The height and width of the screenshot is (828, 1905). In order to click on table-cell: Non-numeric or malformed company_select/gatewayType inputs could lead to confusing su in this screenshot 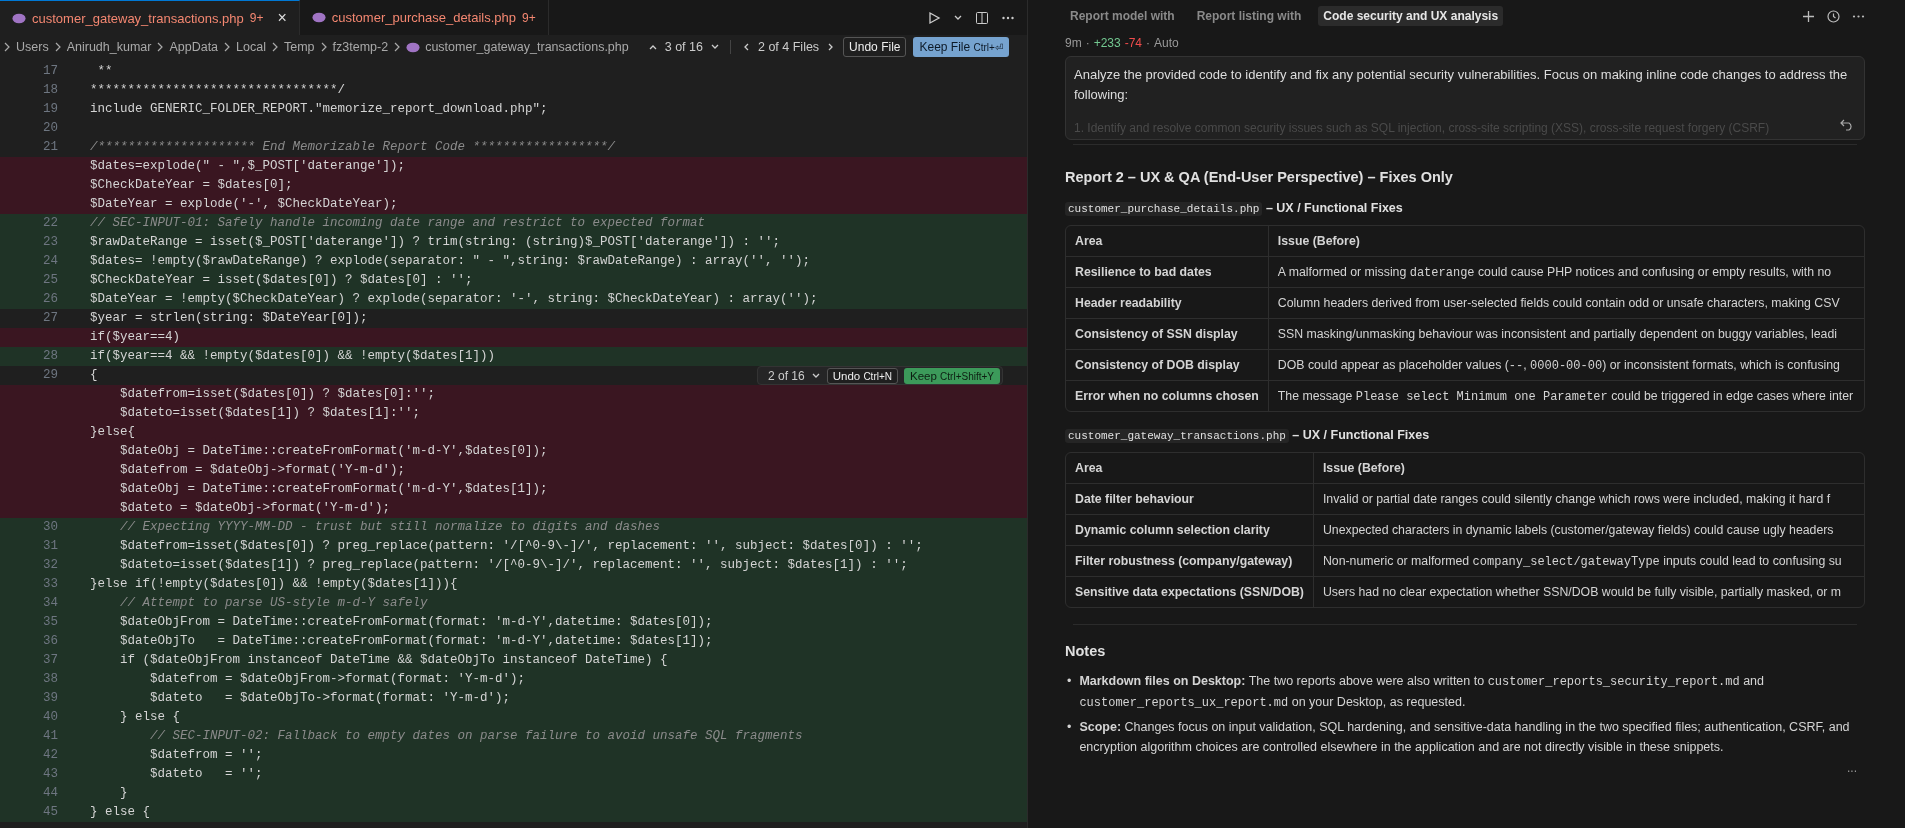, I will do `click(1588, 561)`.